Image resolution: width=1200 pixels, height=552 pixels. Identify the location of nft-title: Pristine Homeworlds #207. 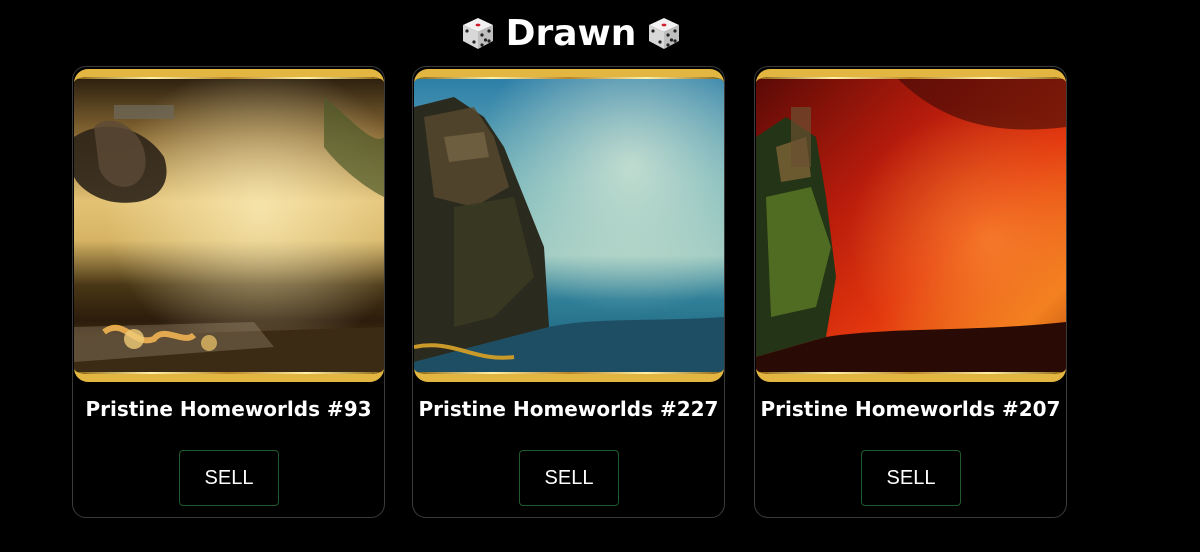
(910, 409).